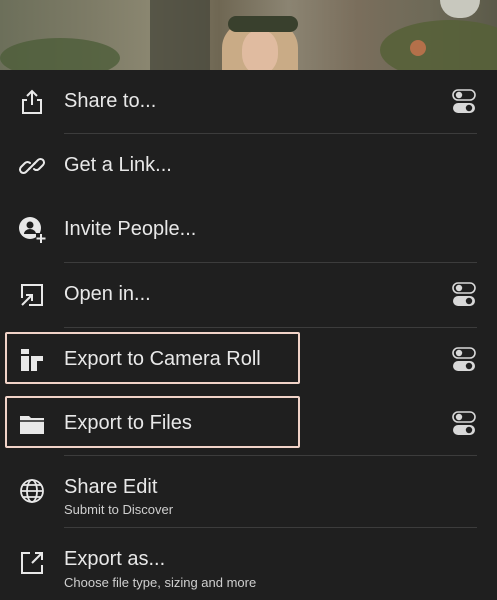  Describe the element at coordinates (248, 35) in the screenshot. I see `photo-preview` at that location.